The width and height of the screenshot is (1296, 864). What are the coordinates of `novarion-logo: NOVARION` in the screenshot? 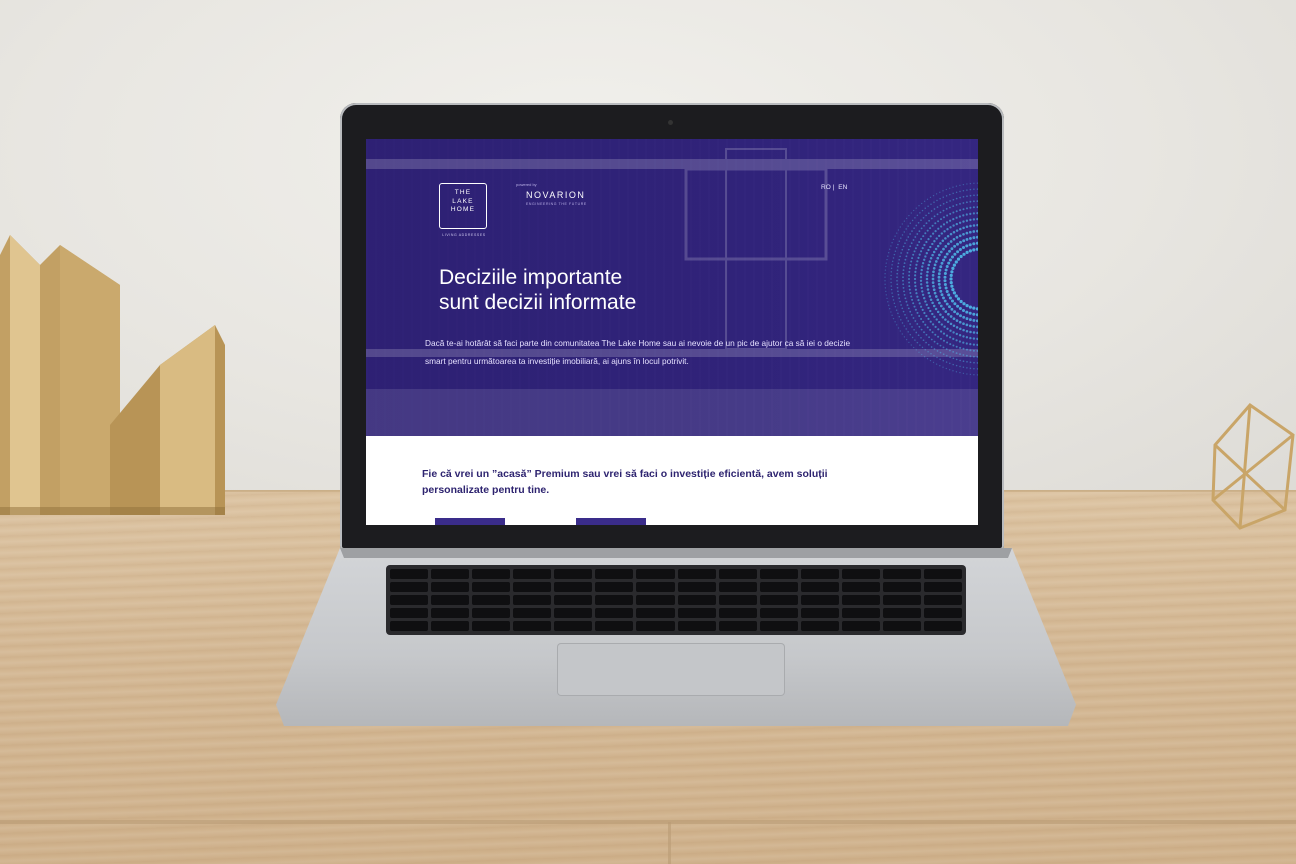 It's located at (555, 195).